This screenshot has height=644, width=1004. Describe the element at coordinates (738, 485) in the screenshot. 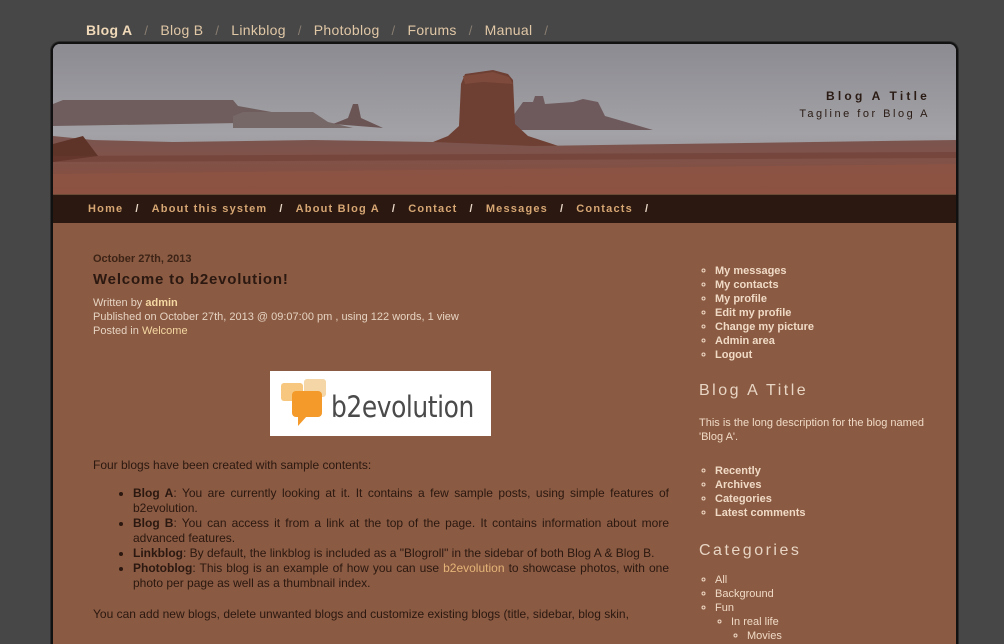

I see `link-label: Archives` at that location.